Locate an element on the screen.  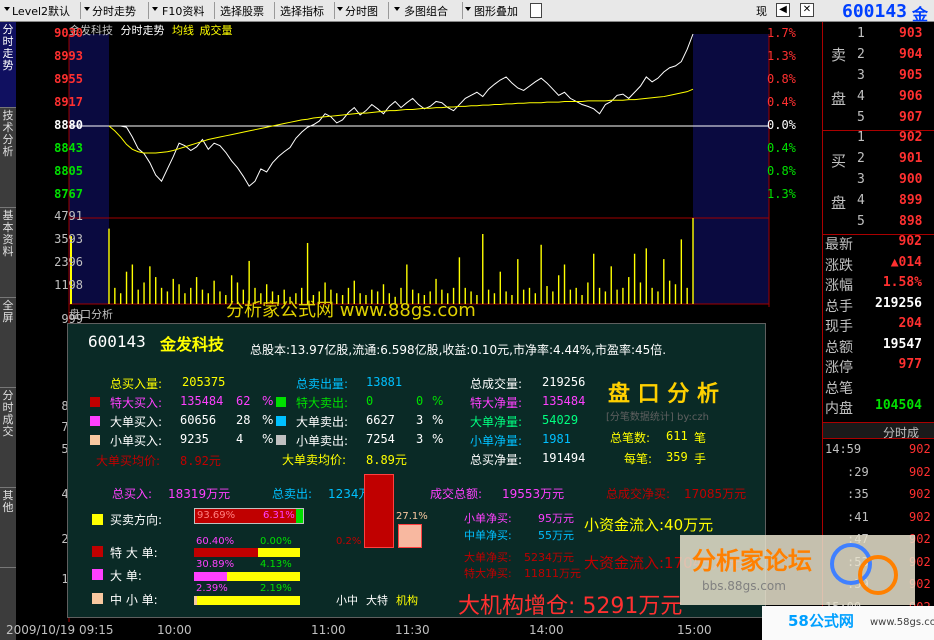
menu-current: 现 is located at coordinates (761, 11).